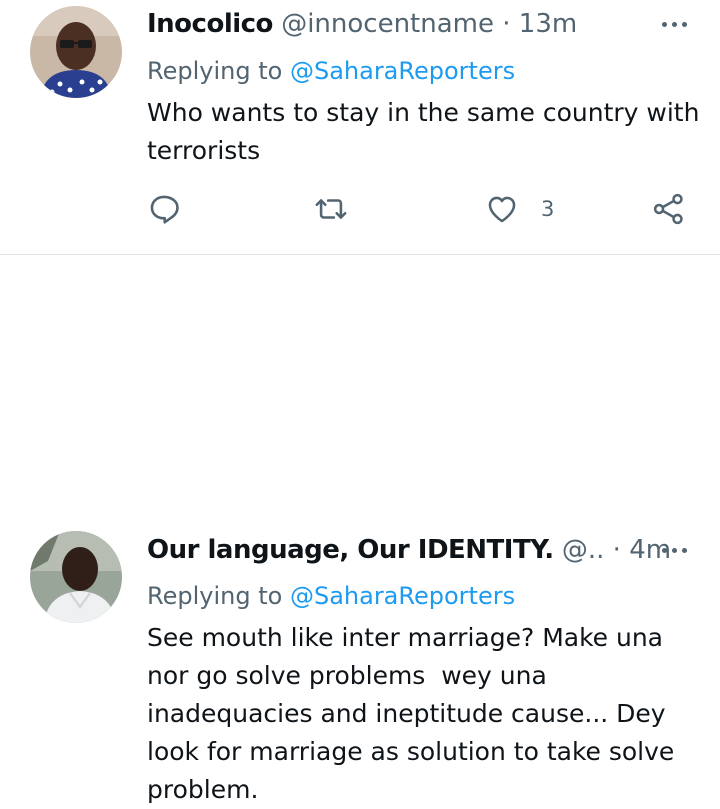  I want to click on tweet-text-line: nor go solve problems wey una, so click(347, 675).